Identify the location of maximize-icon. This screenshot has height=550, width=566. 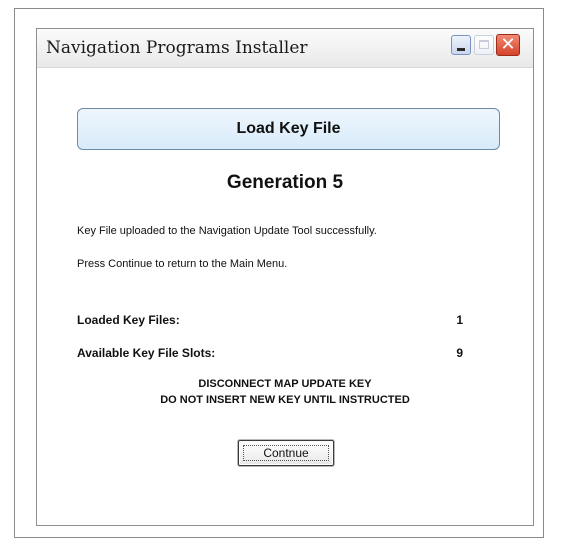
(484, 44).